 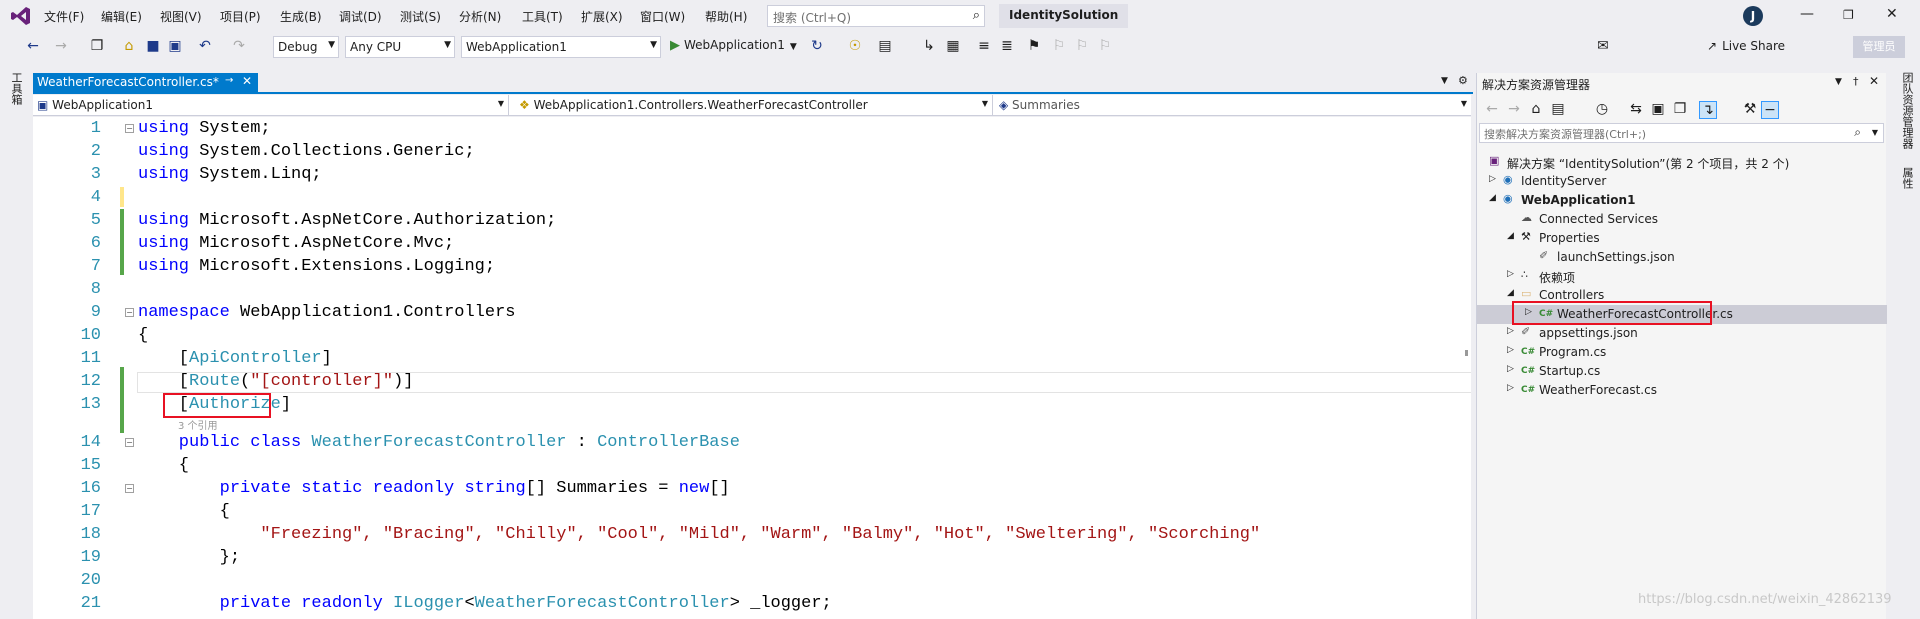 What do you see at coordinates (542, 16) in the screenshot?
I see `menu-tools: 工具(T)` at bounding box center [542, 16].